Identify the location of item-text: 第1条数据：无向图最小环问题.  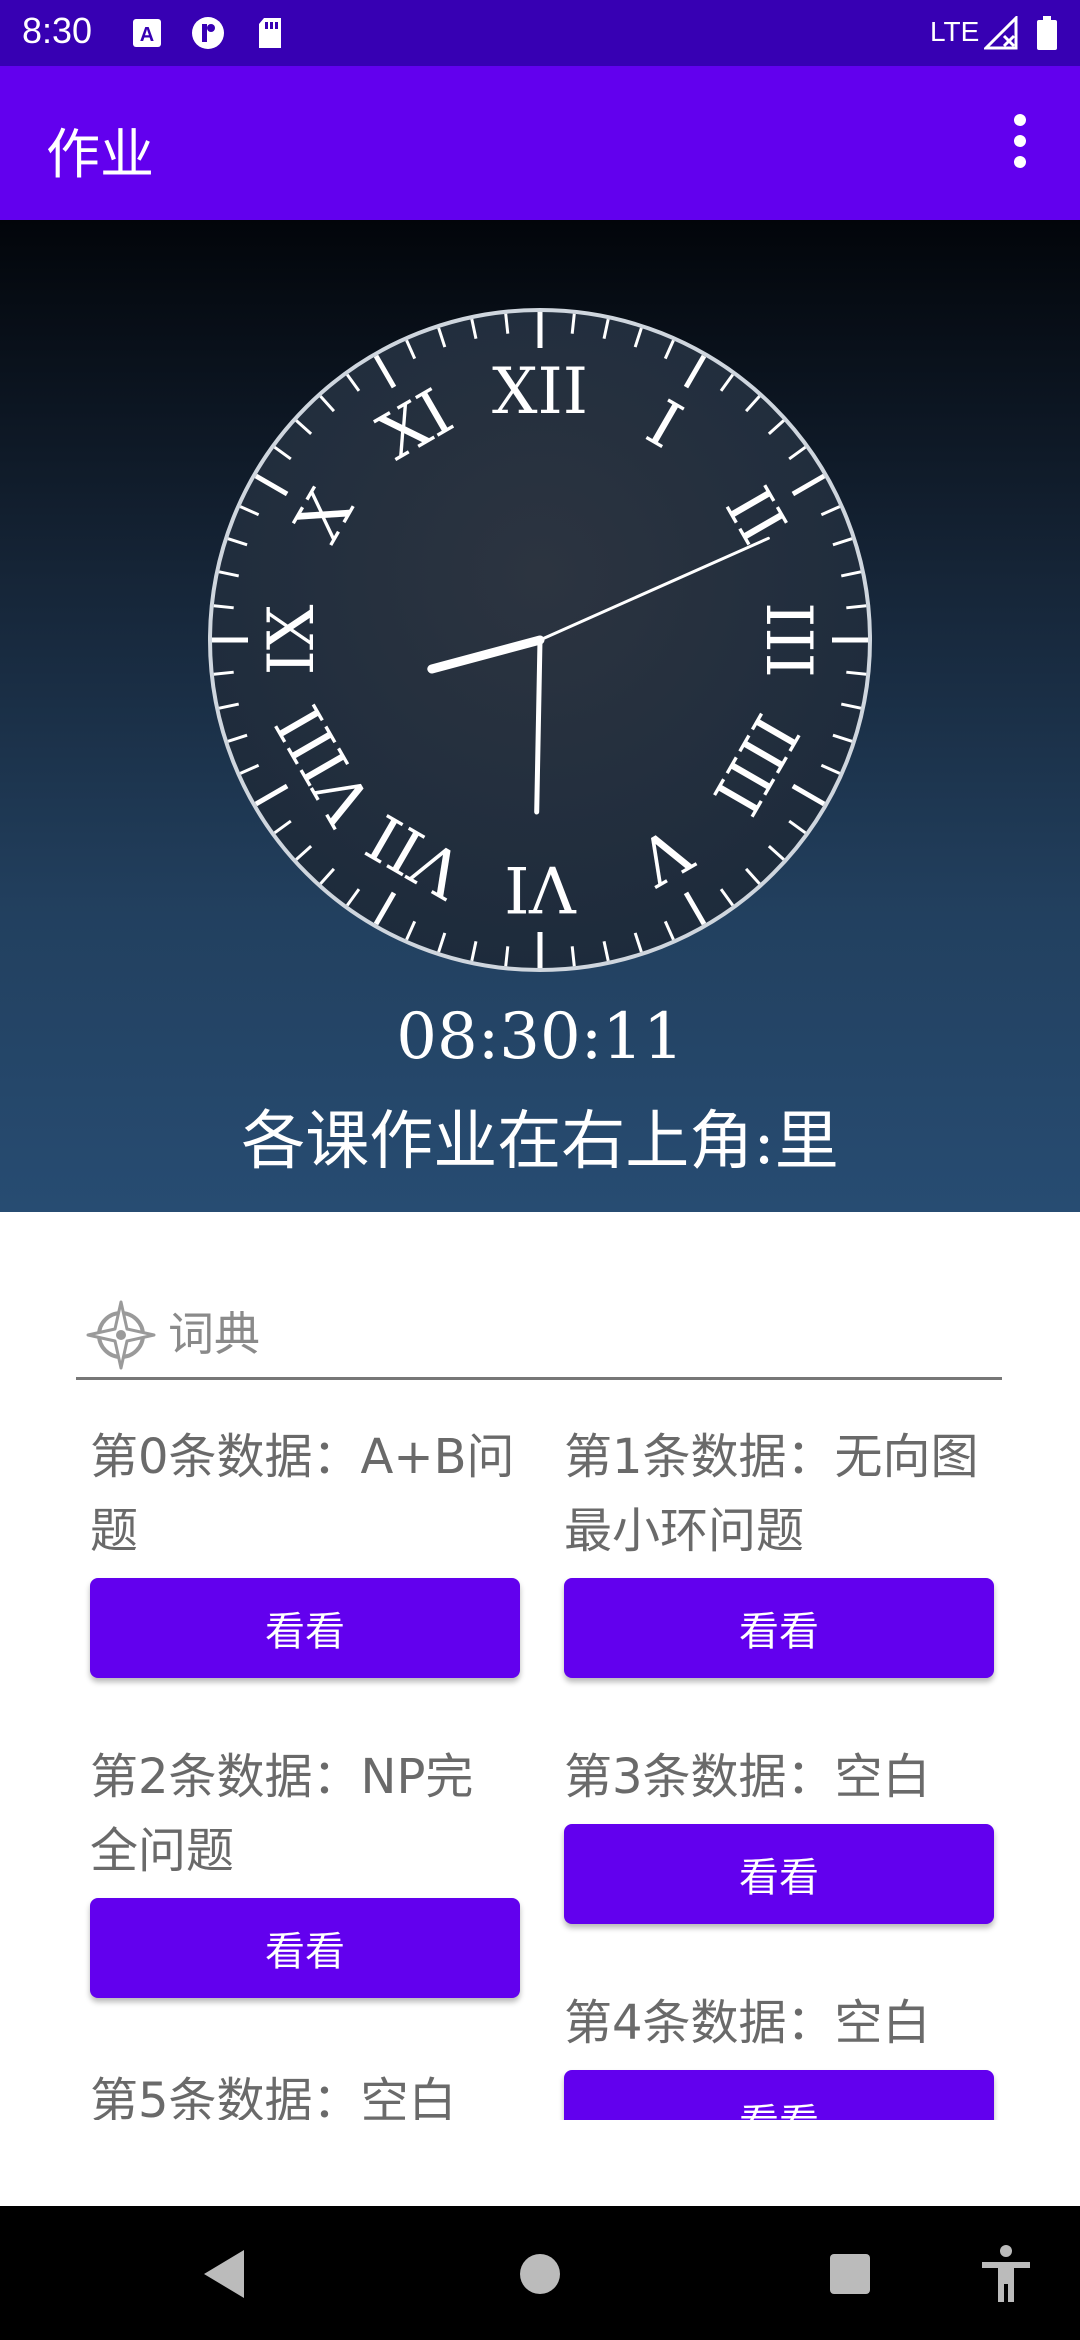
(771, 1494).